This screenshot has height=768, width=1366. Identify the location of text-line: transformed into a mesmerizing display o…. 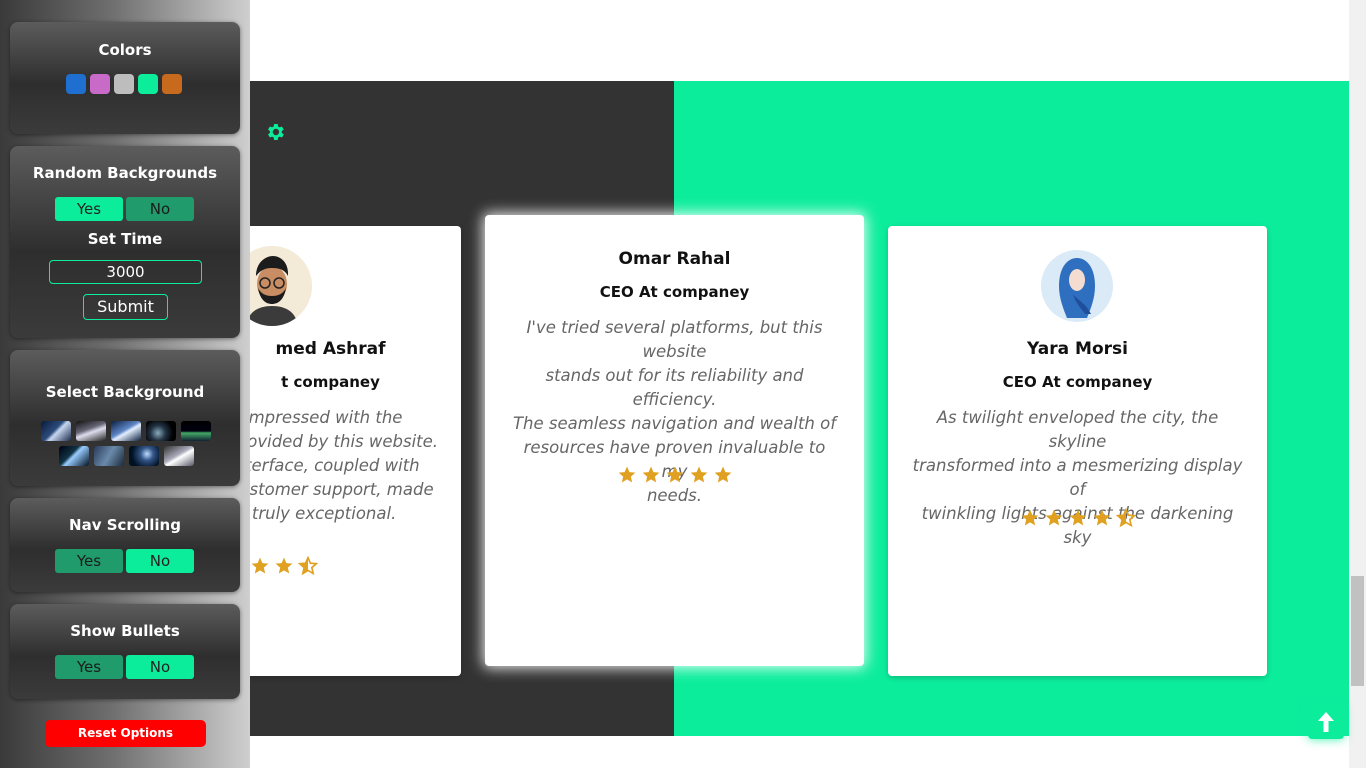
(1077, 477).